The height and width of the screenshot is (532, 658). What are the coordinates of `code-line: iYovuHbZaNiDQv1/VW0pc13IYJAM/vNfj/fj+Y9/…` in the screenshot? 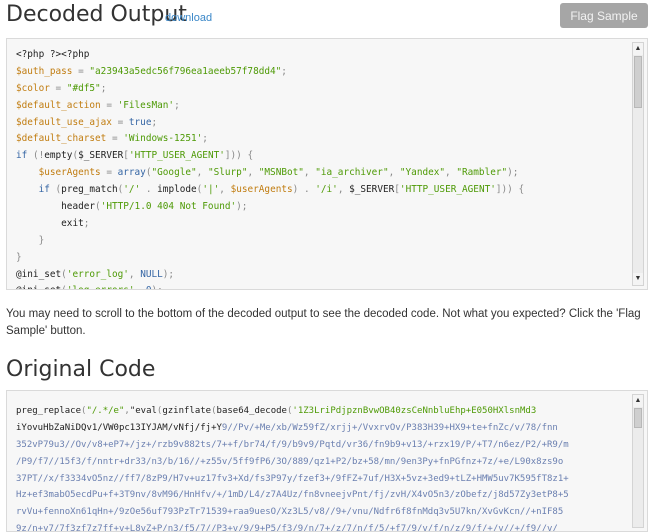 It's located at (287, 427).